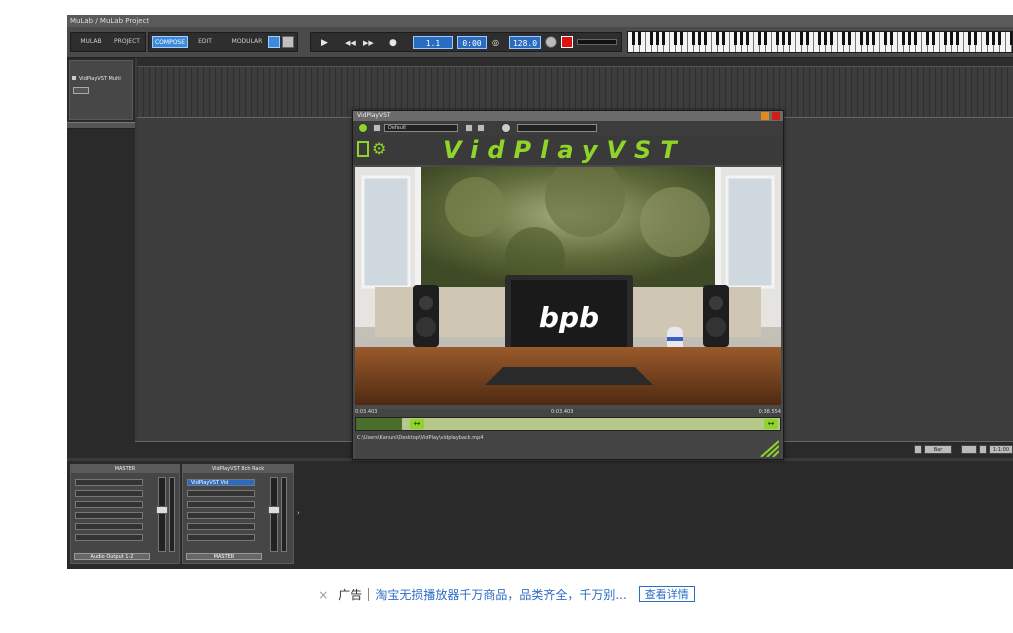 This screenshot has width=1013, height=633. What do you see at coordinates (938, 449) in the screenshot?
I see `grid-mode-select: Bar` at bounding box center [938, 449].